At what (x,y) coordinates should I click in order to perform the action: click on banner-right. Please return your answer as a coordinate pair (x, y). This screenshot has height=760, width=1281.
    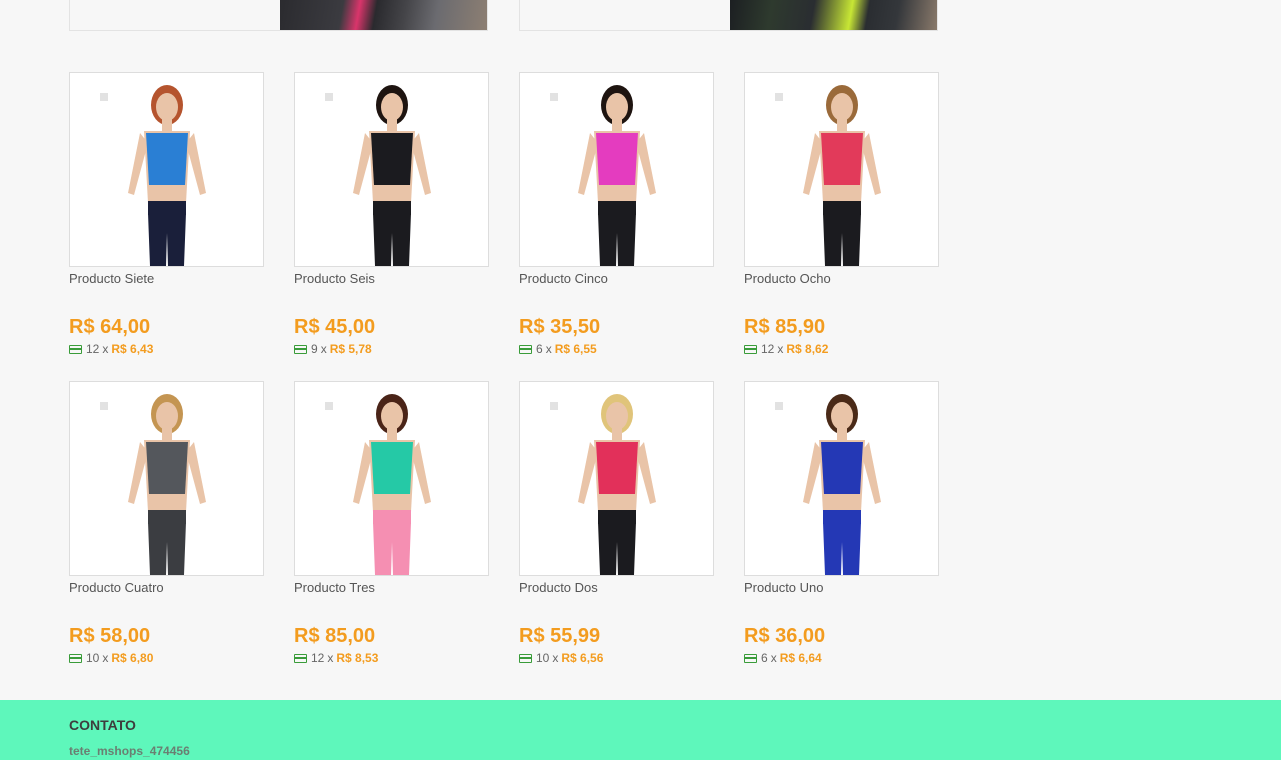
    Looking at the image, I should click on (728, 15).